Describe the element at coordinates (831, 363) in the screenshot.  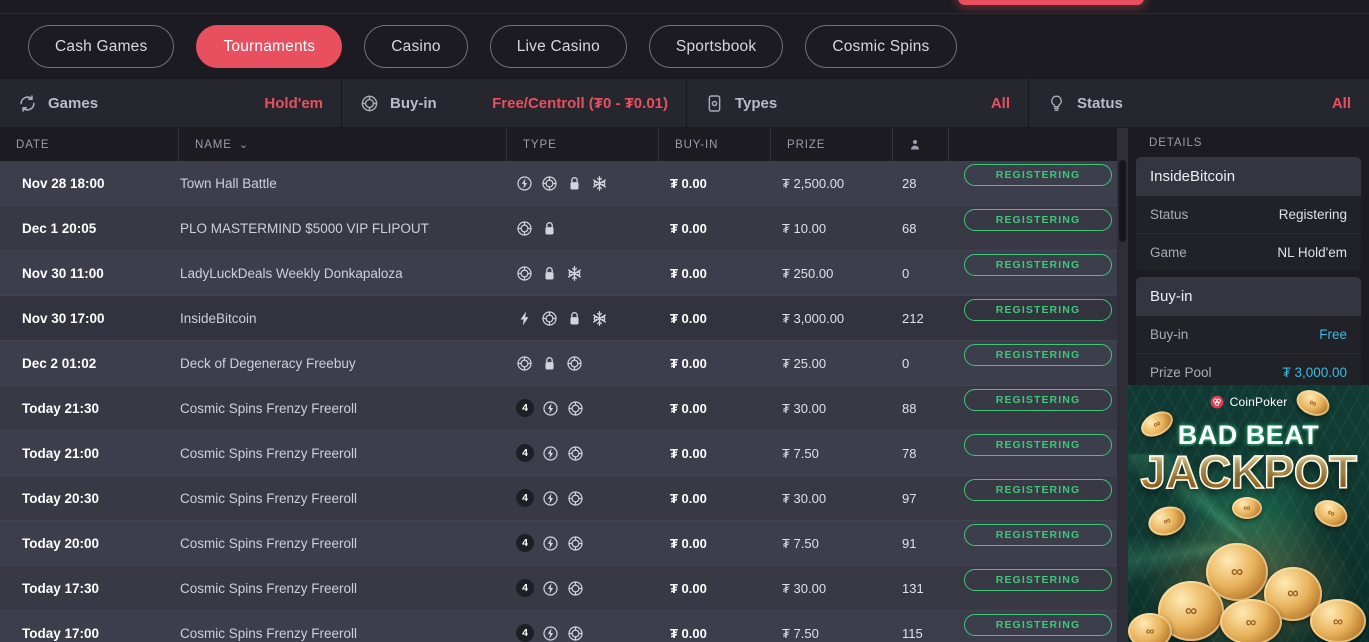
I see `cell-prize: ₮ 25.00` at that location.